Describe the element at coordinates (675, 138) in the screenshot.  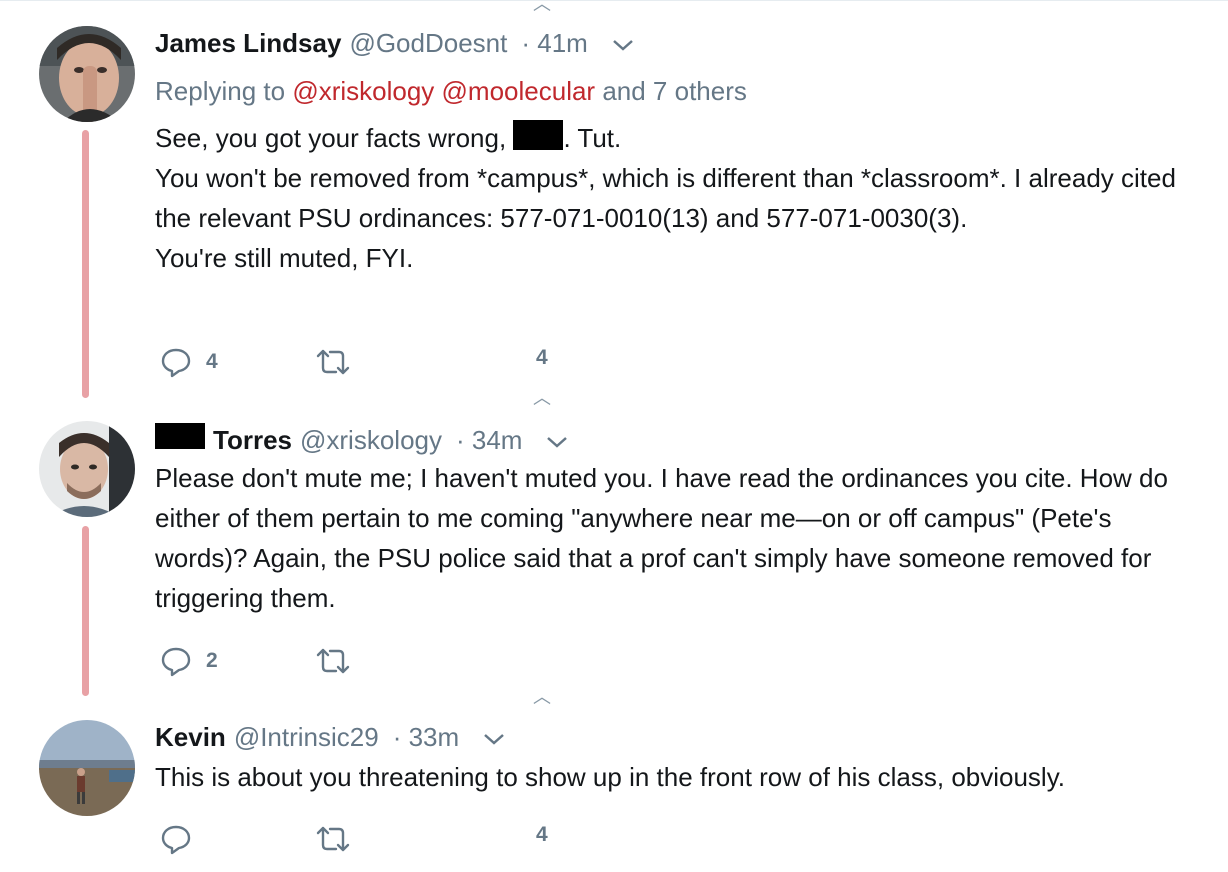
I see `tweet-line: See, you got your facts wrong, . Tut.` at that location.